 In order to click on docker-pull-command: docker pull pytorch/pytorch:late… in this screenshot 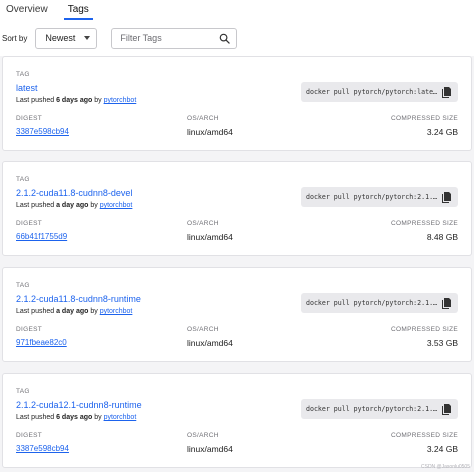, I will do `click(379, 92)`.